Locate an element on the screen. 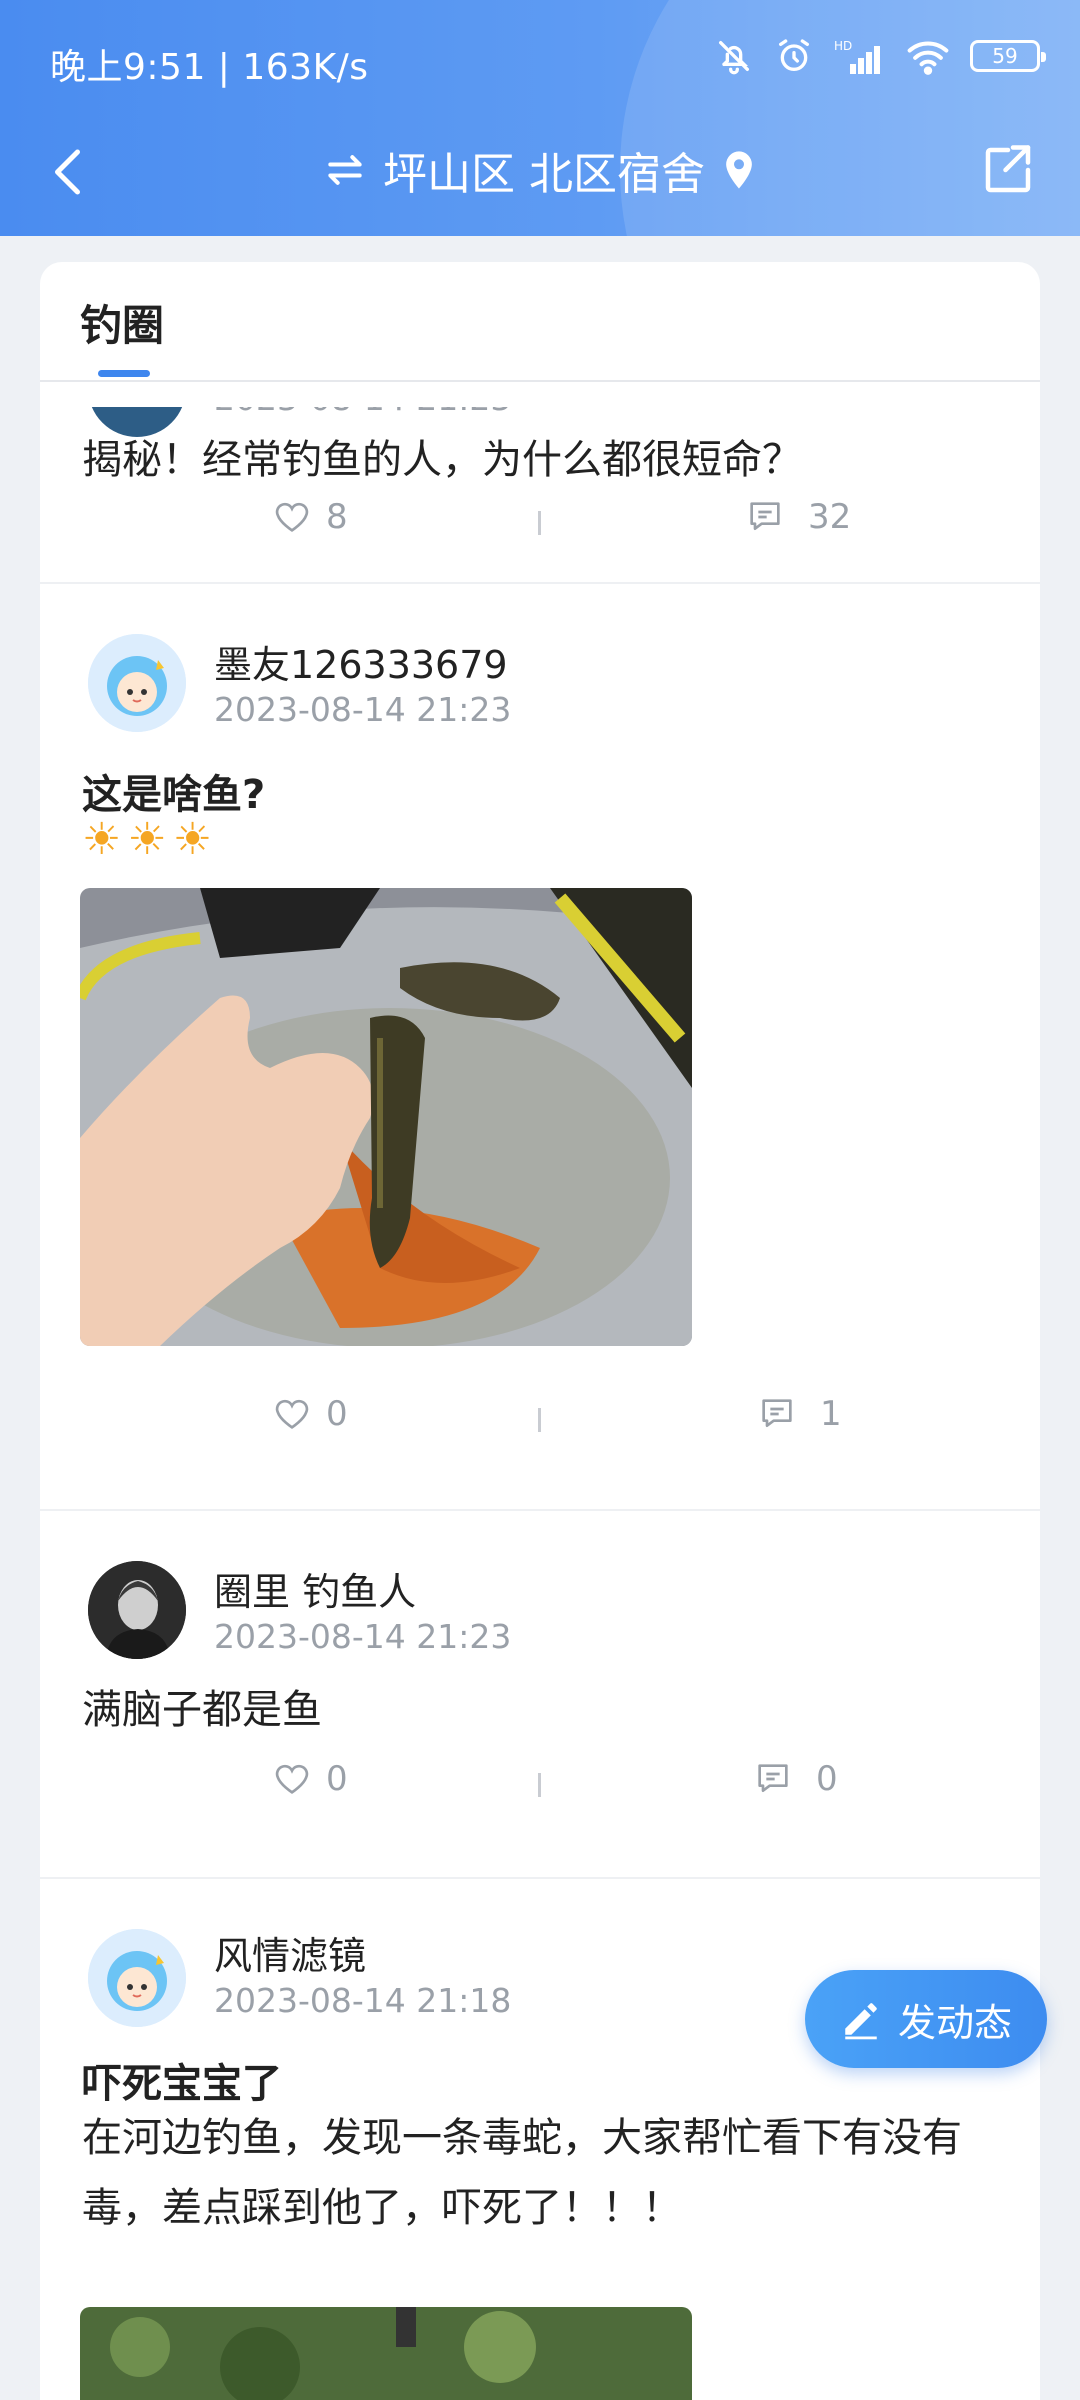 This screenshot has height=2400, width=1080. user-avatar-photo is located at coordinates (137, 1610).